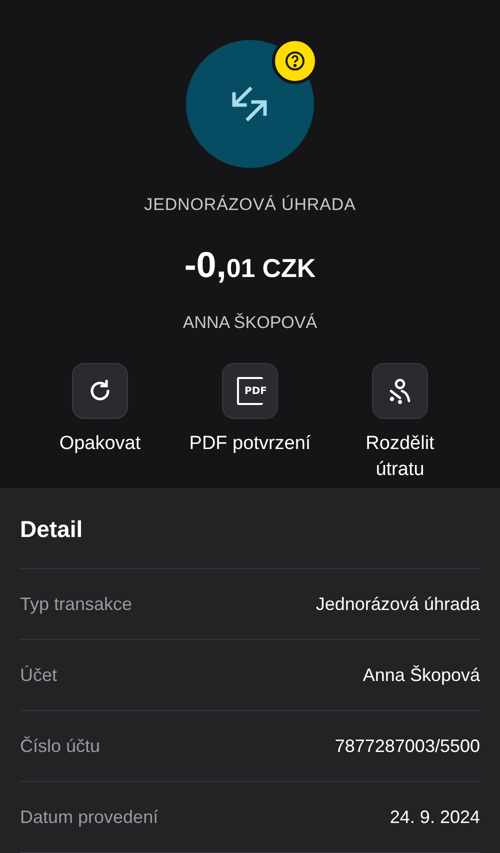 The image size is (500, 853). What do you see at coordinates (250, 528) in the screenshot?
I see `section-title: Detail` at bounding box center [250, 528].